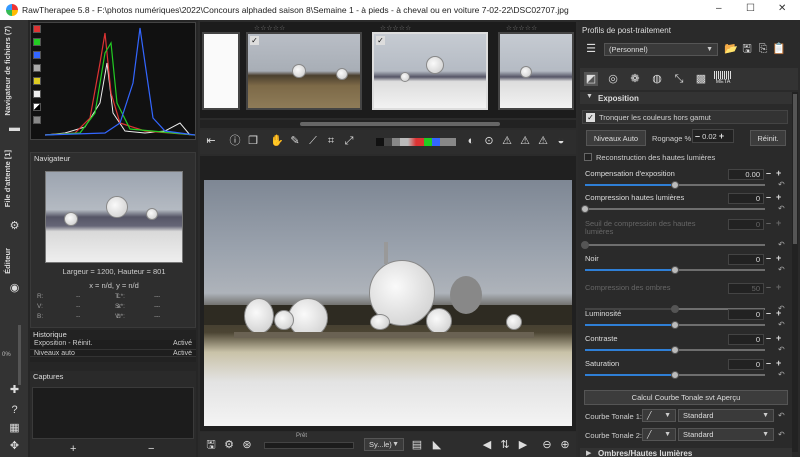  Describe the element at coordinates (14, 226) in the screenshot. I see `gears-icon: ⚙` at that location.